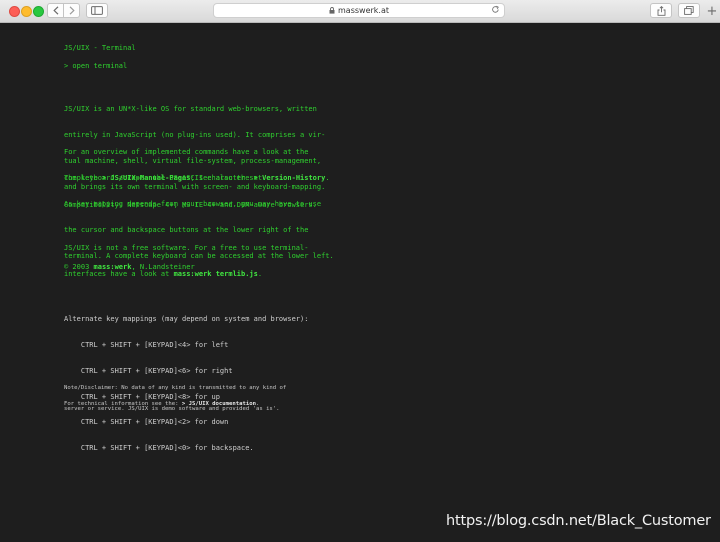  I want to click on share-button, so click(661, 10).